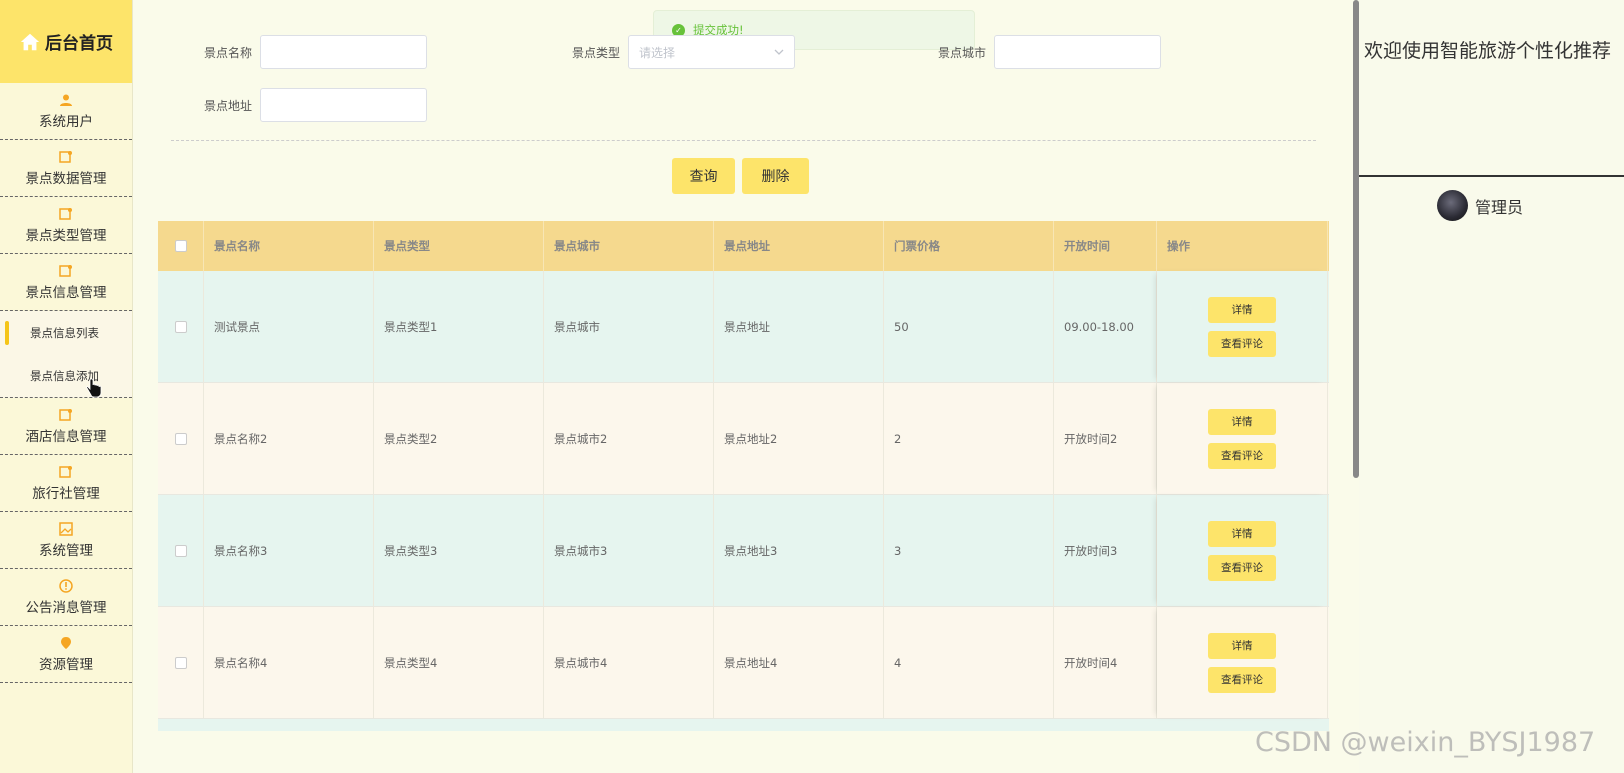  Describe the element at coordinates (629, 246) in the screenshot. I see `column-header: 景点城市` at that location.